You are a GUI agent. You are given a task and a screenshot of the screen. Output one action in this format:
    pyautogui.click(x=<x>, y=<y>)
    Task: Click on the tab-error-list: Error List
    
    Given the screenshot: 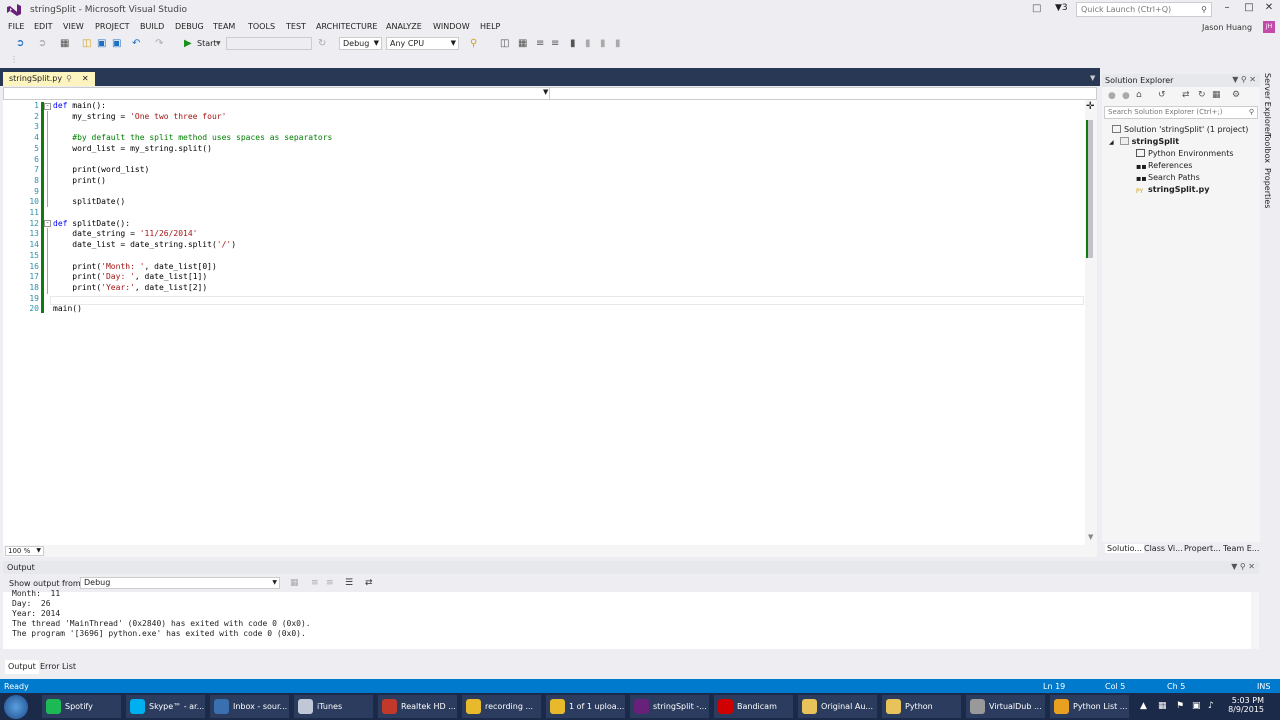 What is the action you would take?
    pyautogui.click(x=58, y=667)
    